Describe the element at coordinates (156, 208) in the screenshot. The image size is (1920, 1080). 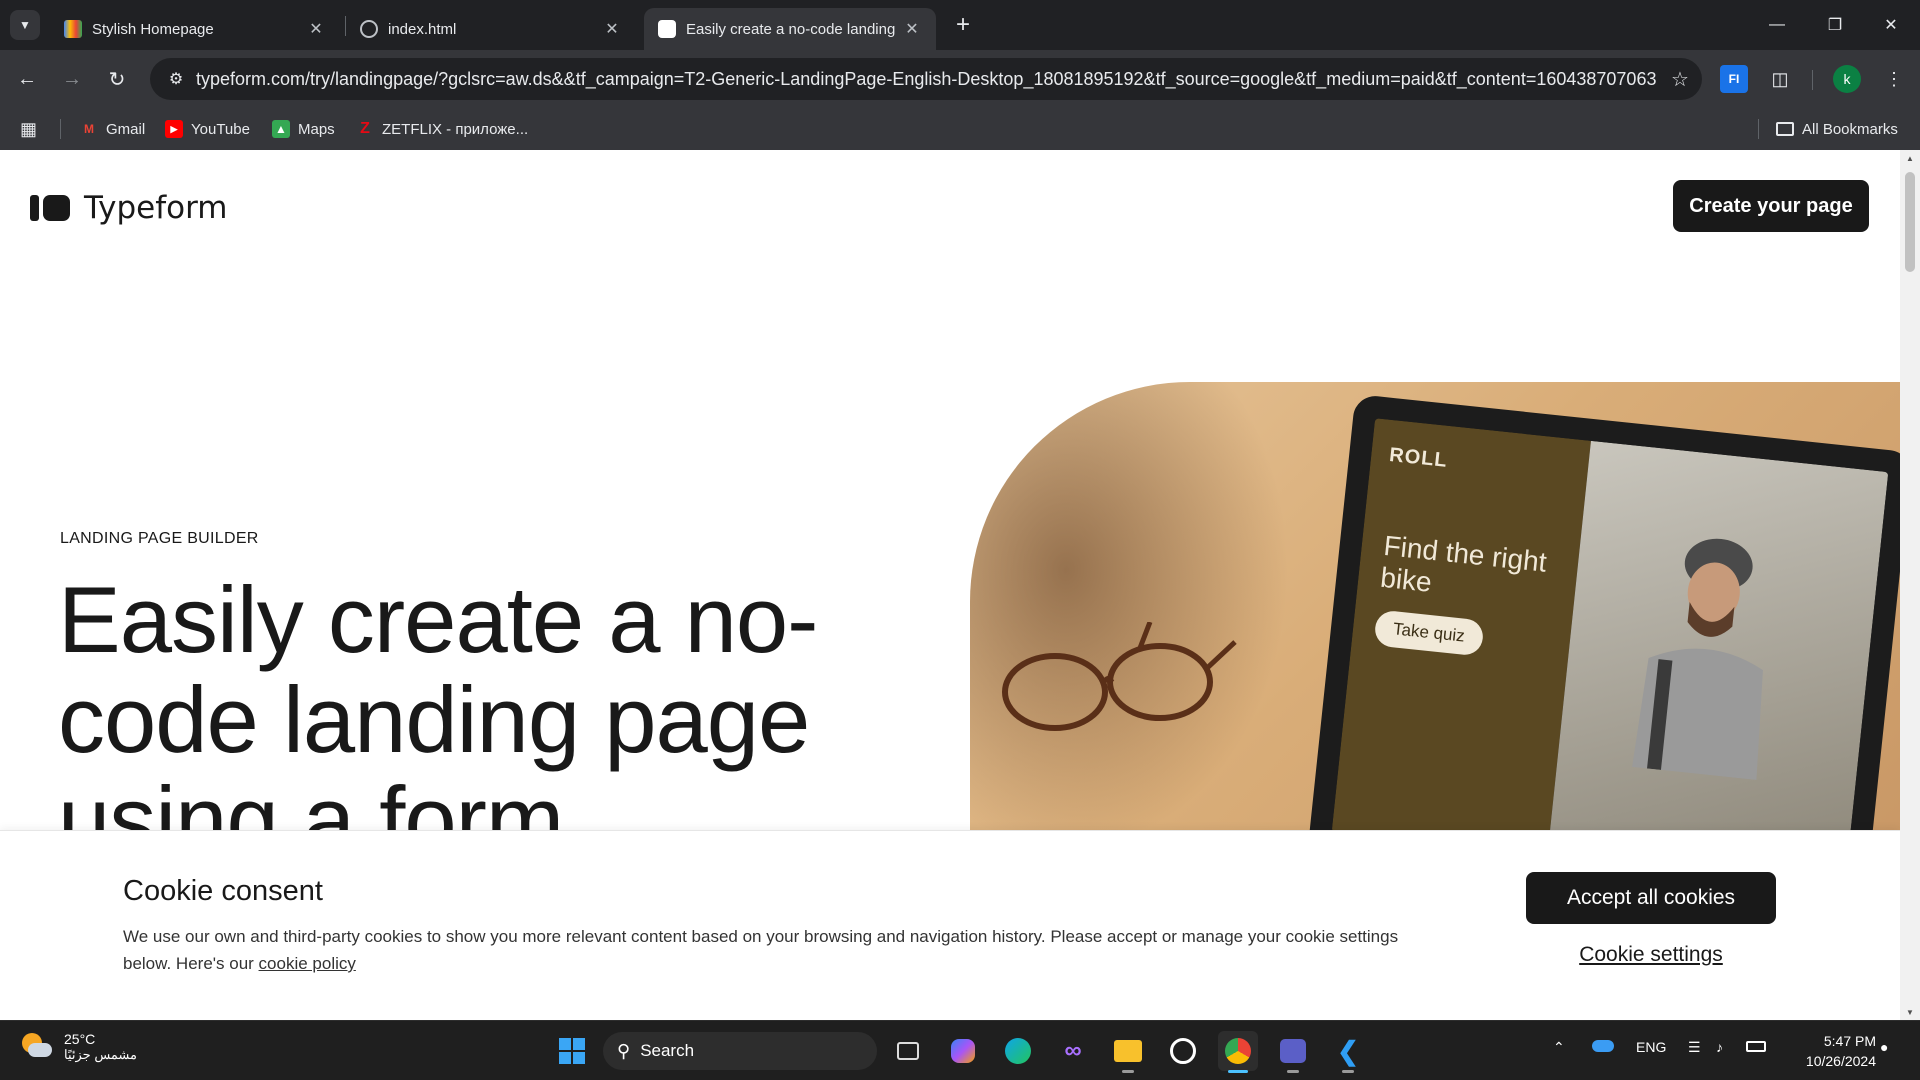
I see `brand-name: Typeform` at that location.